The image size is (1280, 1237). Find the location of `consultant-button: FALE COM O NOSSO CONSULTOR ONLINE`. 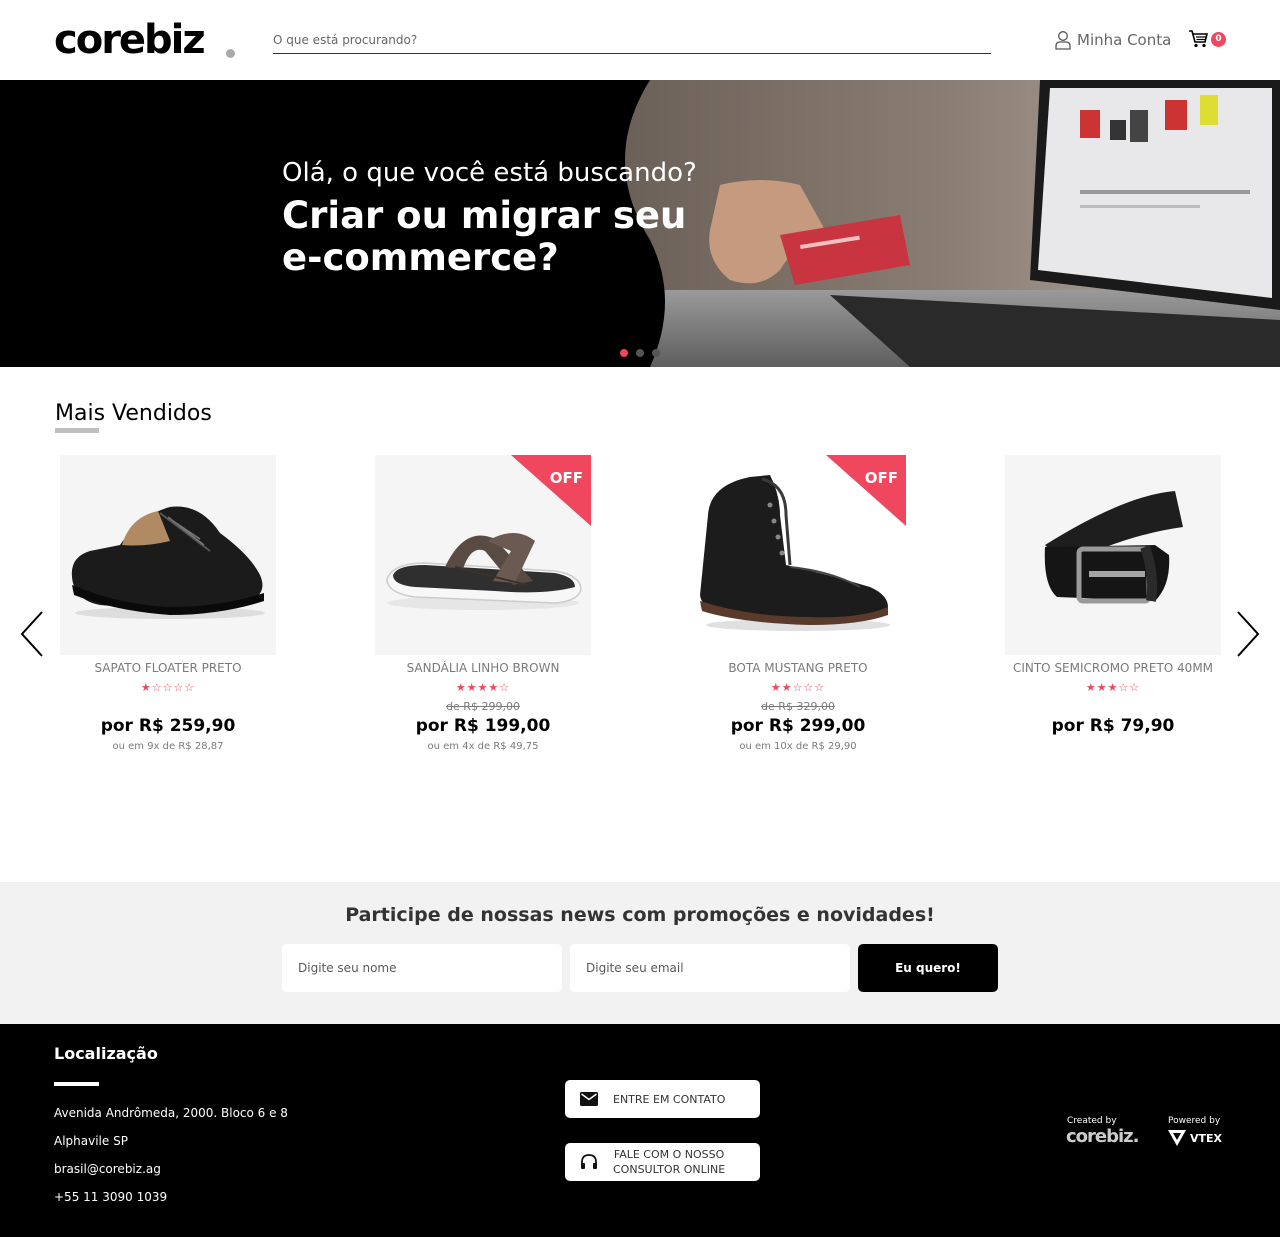

consultant-button: FALE COM O NOSSO CONSULTOR ONLINE is located at coordinates (662, 1162).